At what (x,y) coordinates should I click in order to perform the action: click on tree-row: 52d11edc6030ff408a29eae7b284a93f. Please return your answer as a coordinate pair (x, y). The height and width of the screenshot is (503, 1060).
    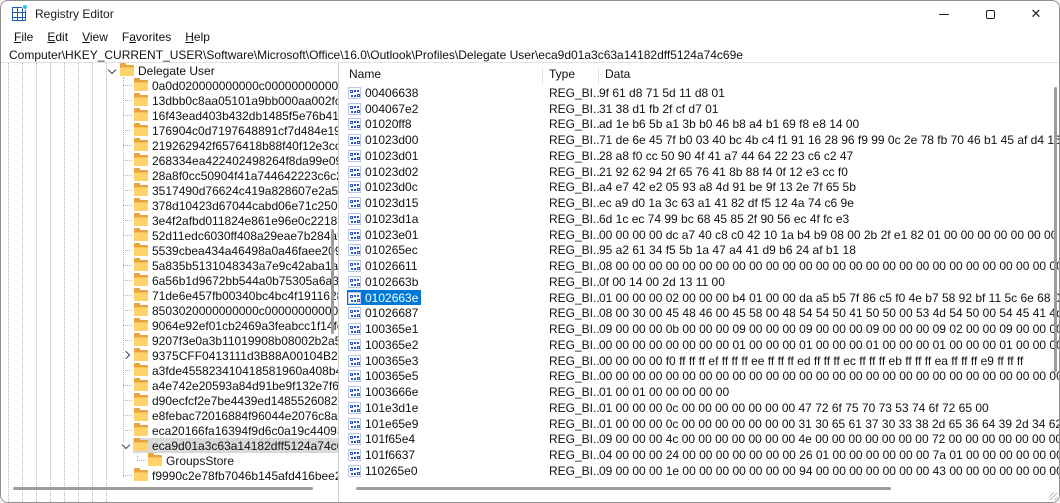
    Looking at the image, I should click on (169, 235).